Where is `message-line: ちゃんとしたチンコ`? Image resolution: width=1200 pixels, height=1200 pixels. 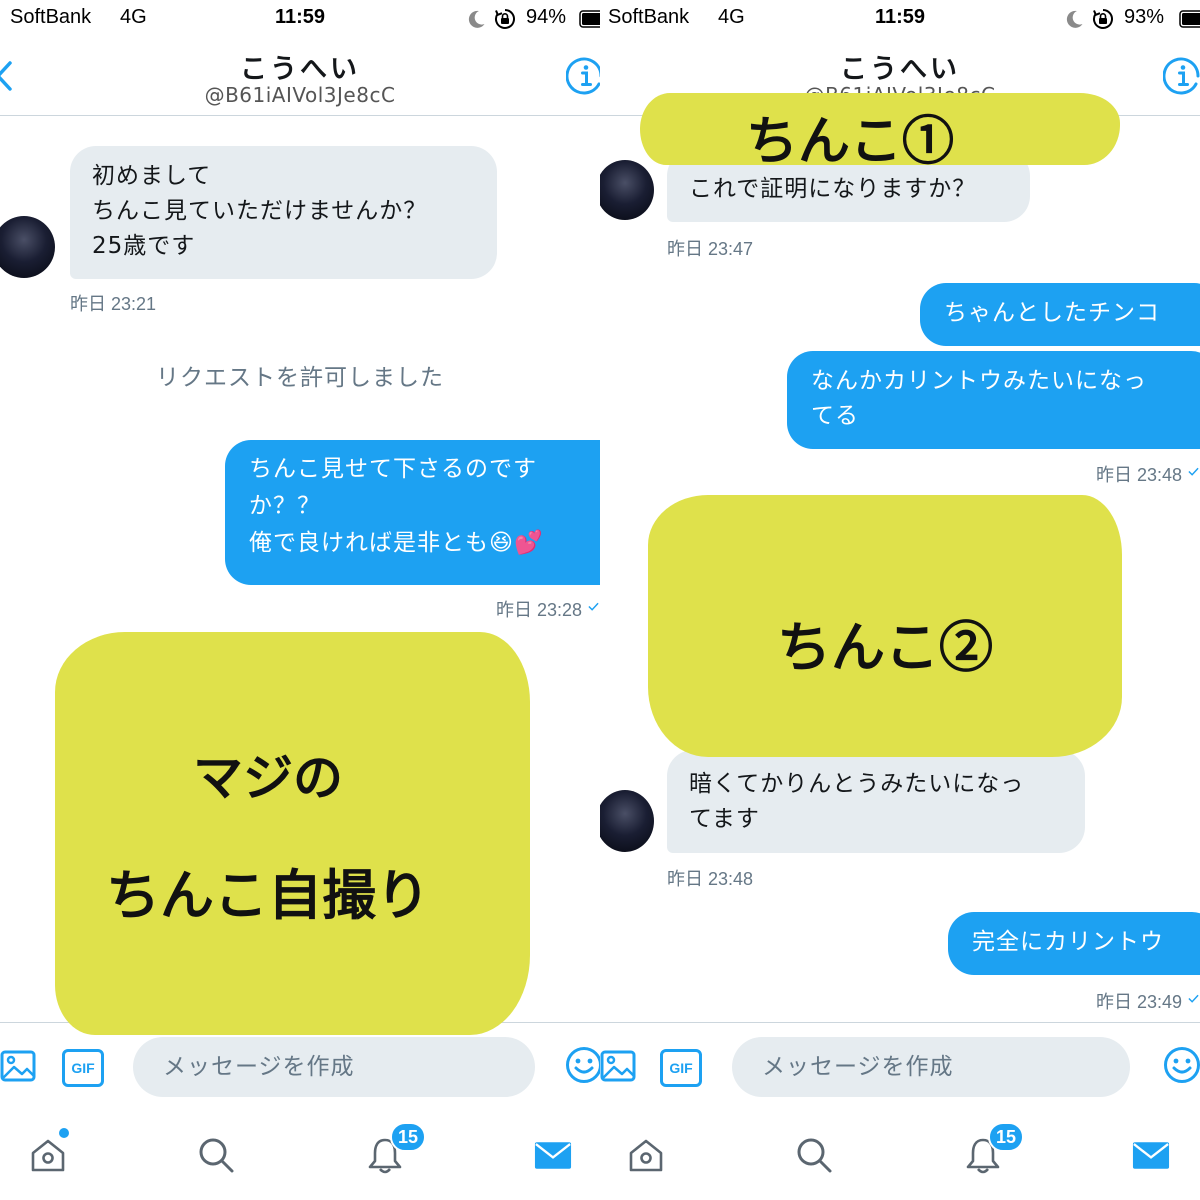
message-line: ちゃんとしたチンコ is located at coordinates (1052, 313).